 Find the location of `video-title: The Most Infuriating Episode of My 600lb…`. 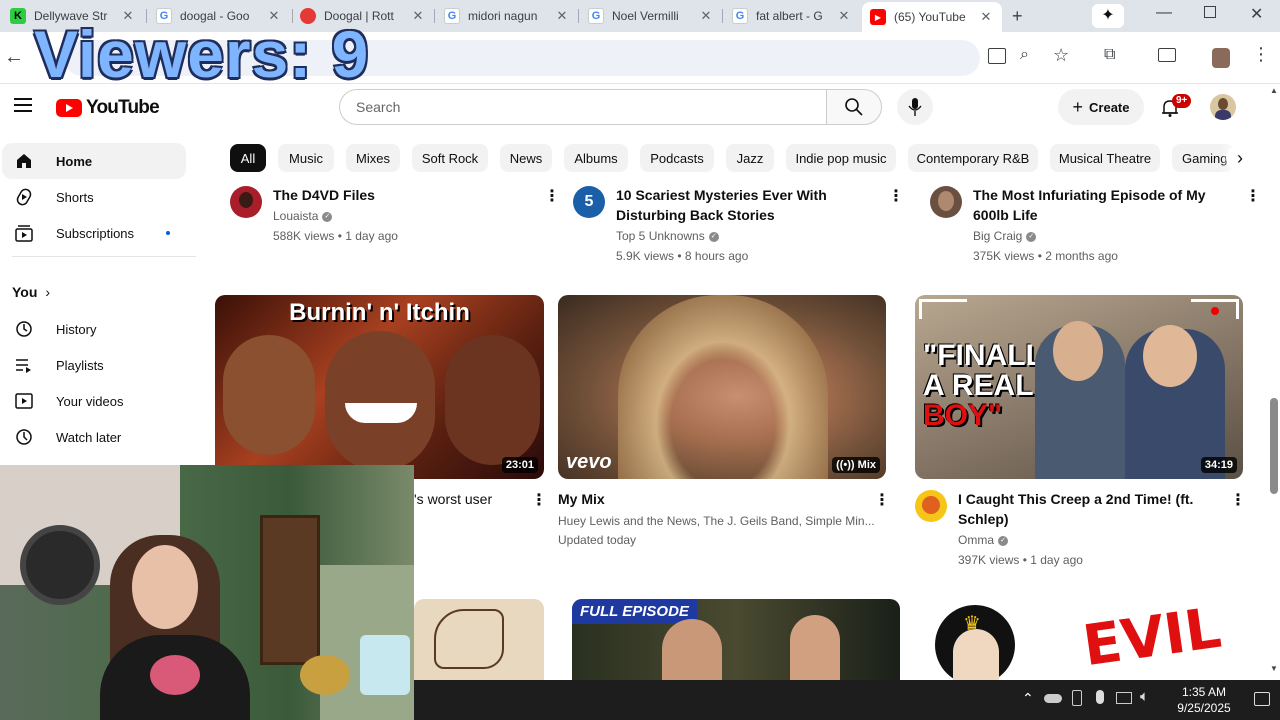

video-title: The Most Infuriating Episode of My 600lb… is located at coordinates (1104, 205).